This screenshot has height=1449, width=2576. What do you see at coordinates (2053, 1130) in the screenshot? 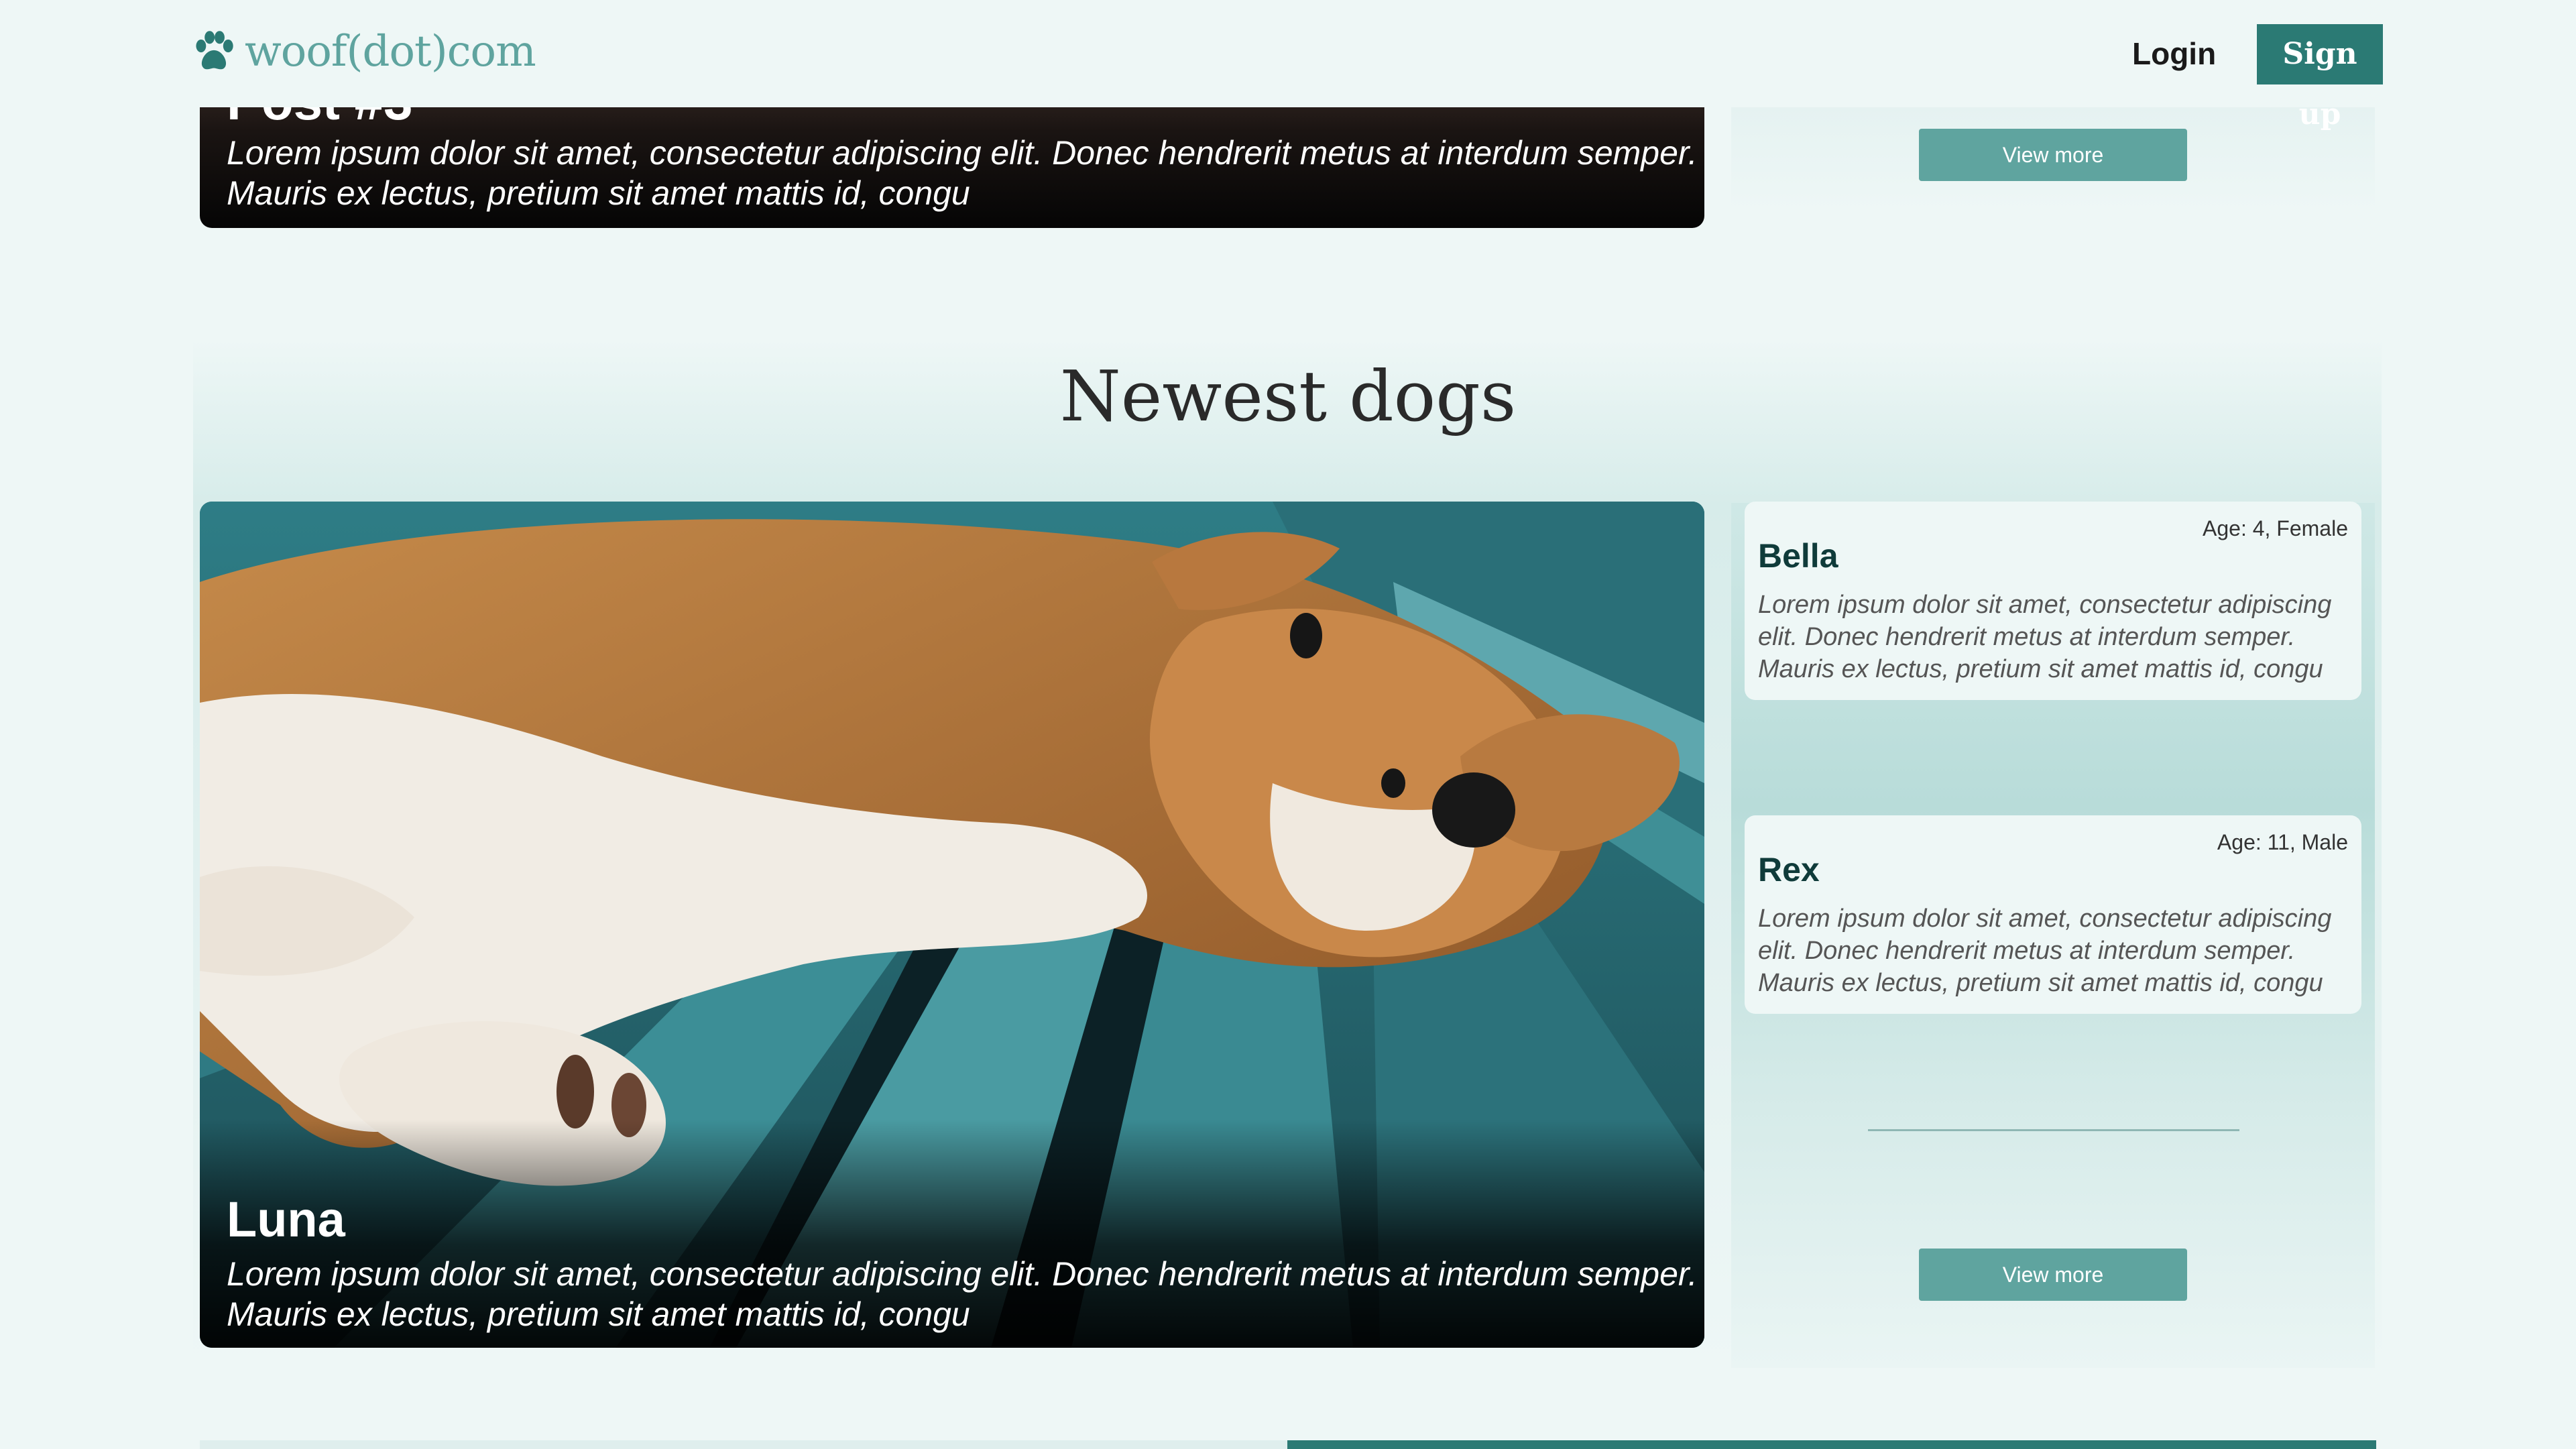
I see `divider` at bounding box center [2053, 1130].